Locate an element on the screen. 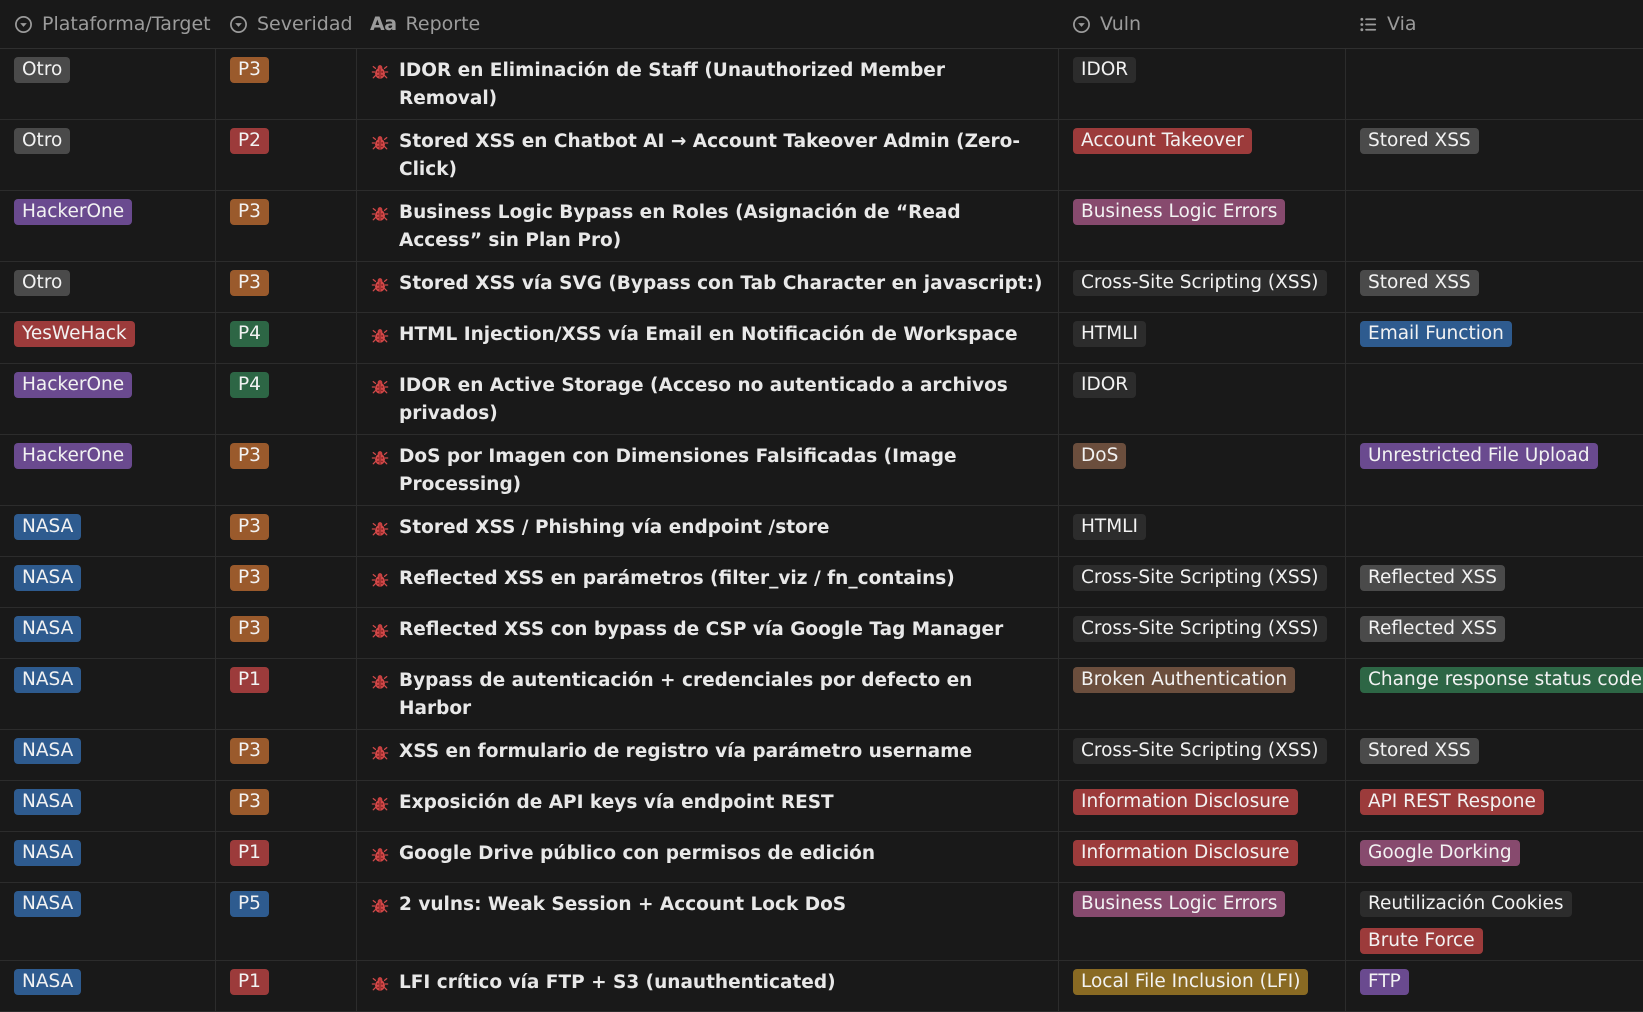  severity-tag: P2 is located at coordinates (249, 141).